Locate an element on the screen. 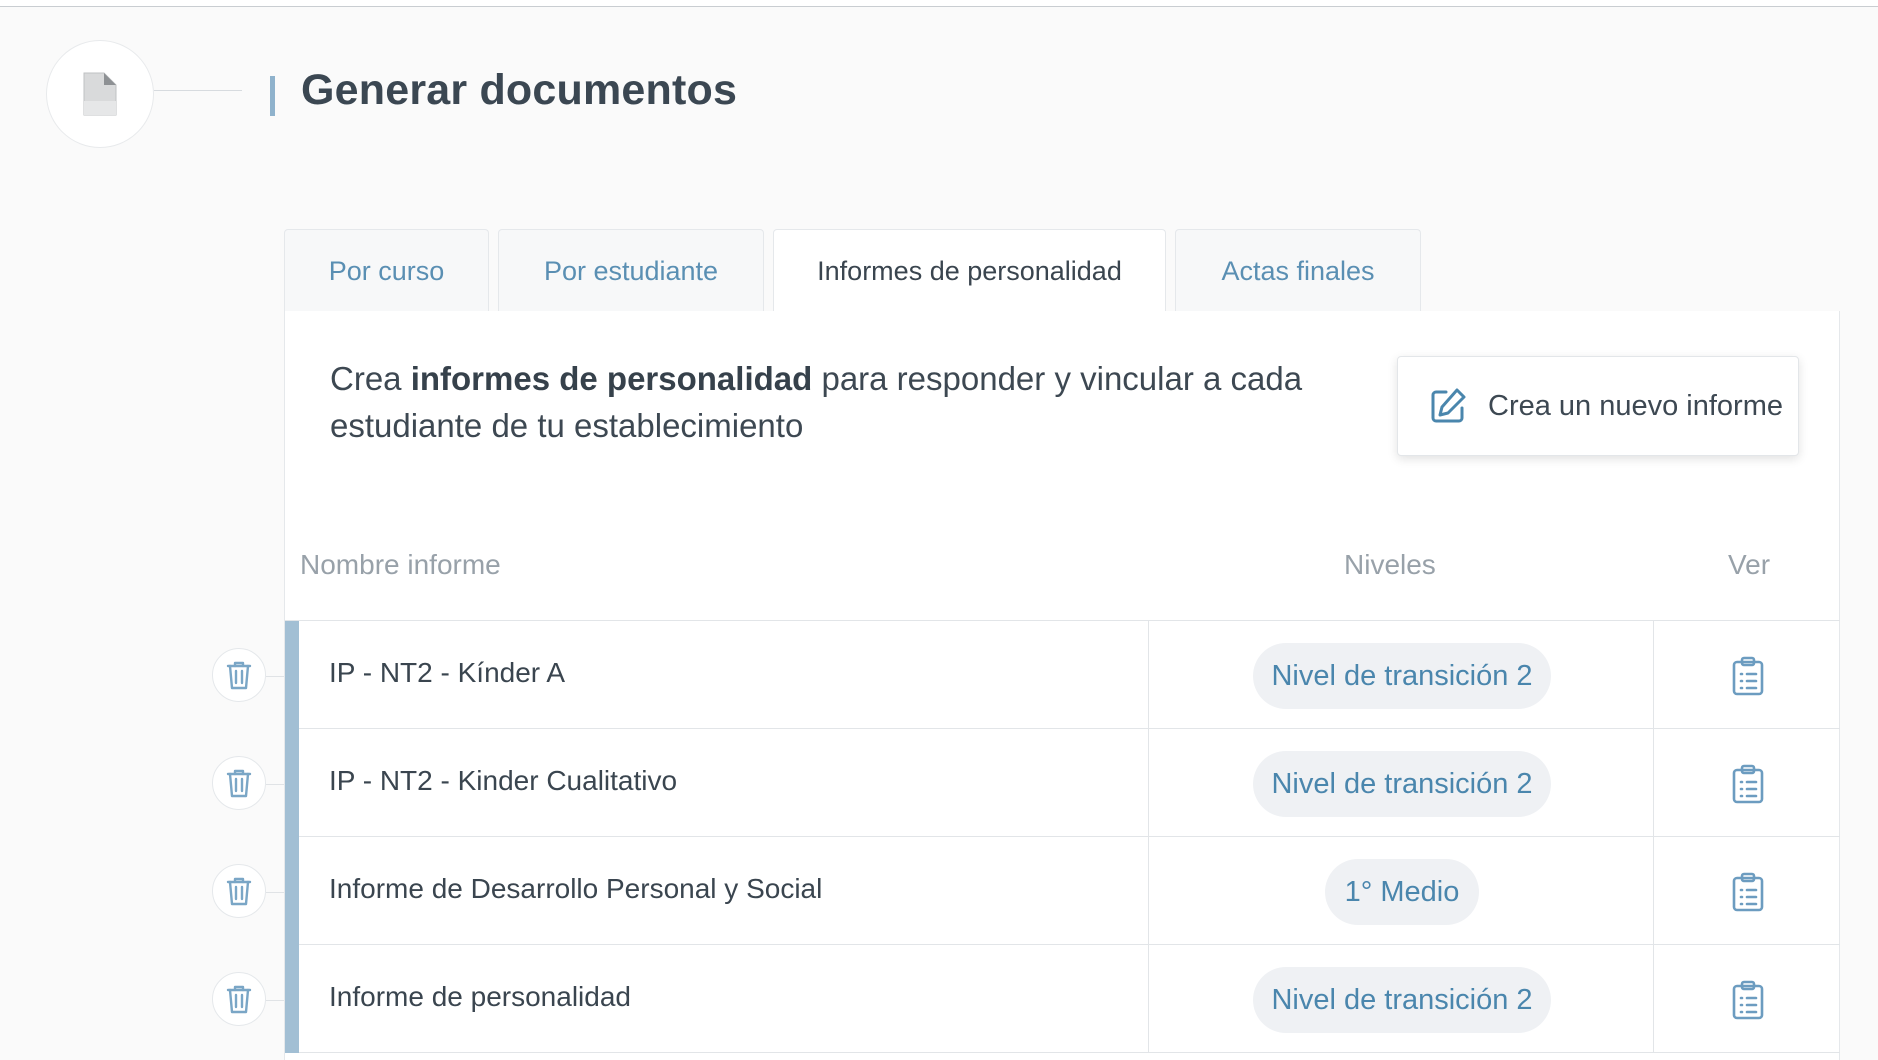 This screenshot has width=1878, height=1060. tab-por-estudiante: Por estudiante is located at coordinates (631, 270).